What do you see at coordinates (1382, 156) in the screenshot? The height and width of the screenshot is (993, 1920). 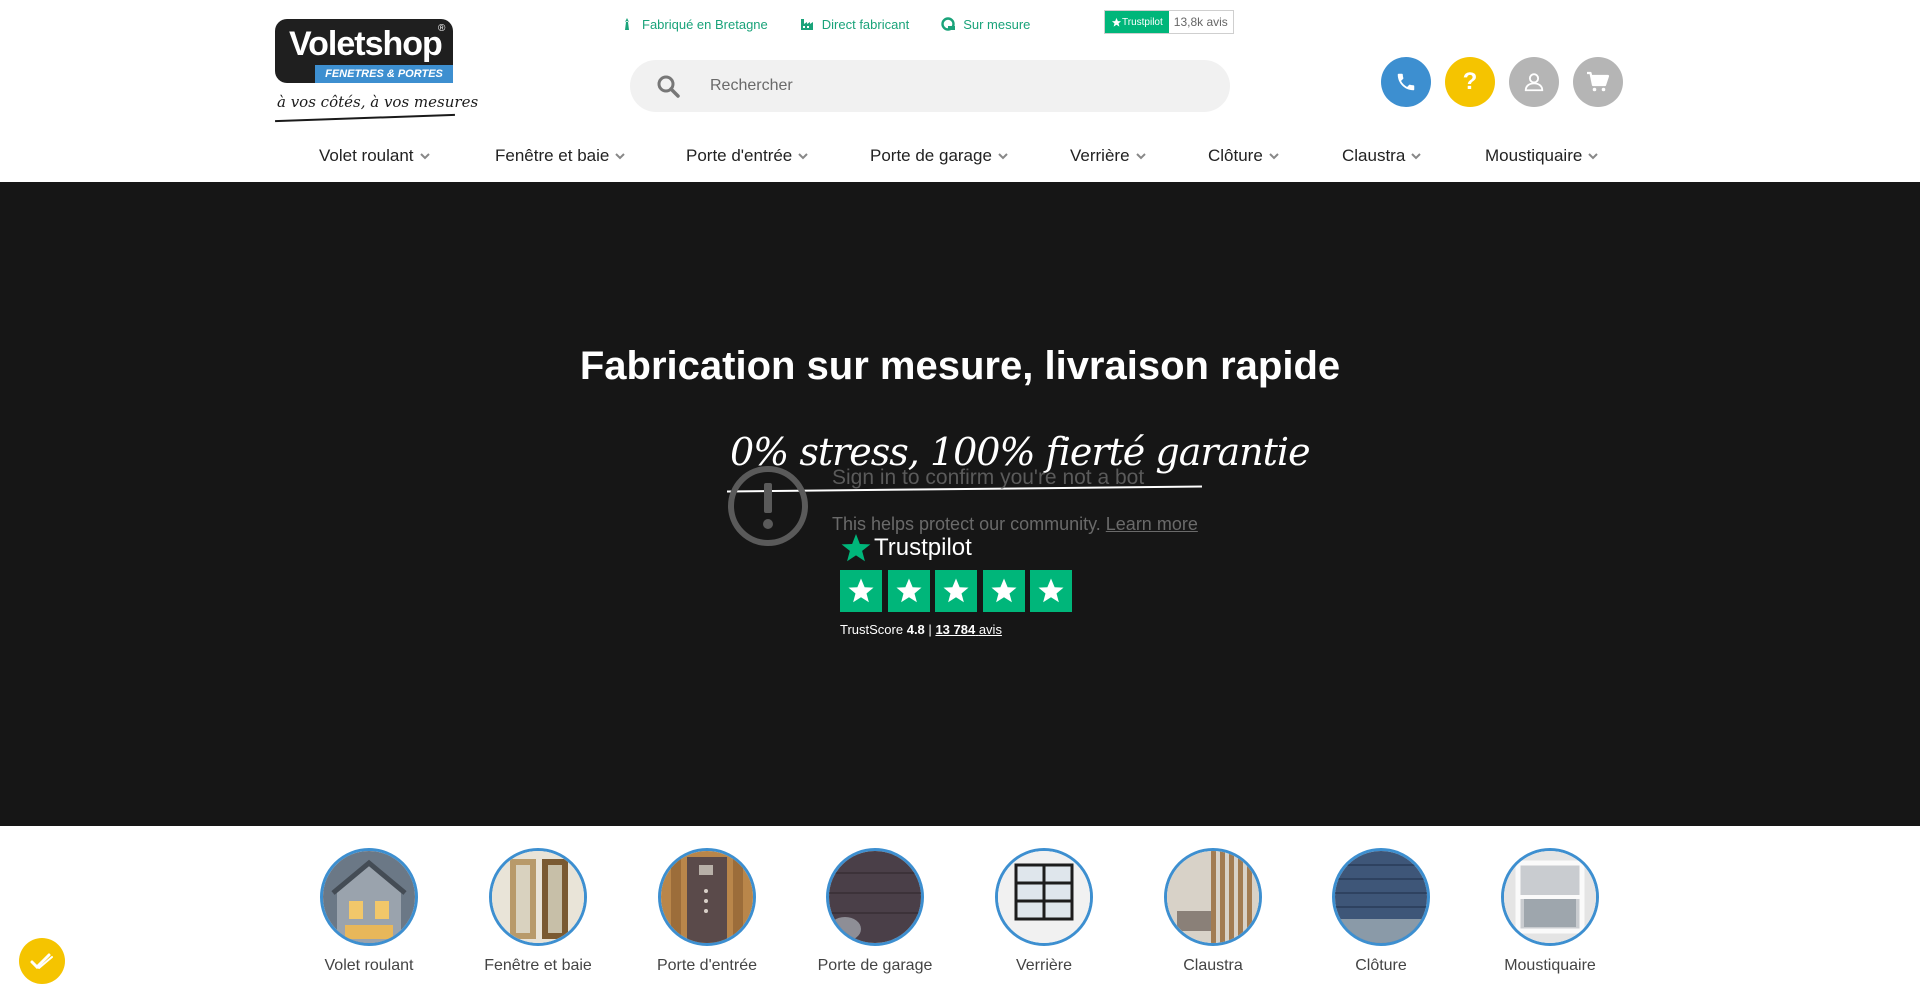 I see `nav-item-claustra: Claustra` at bounding box center [1382, 156].